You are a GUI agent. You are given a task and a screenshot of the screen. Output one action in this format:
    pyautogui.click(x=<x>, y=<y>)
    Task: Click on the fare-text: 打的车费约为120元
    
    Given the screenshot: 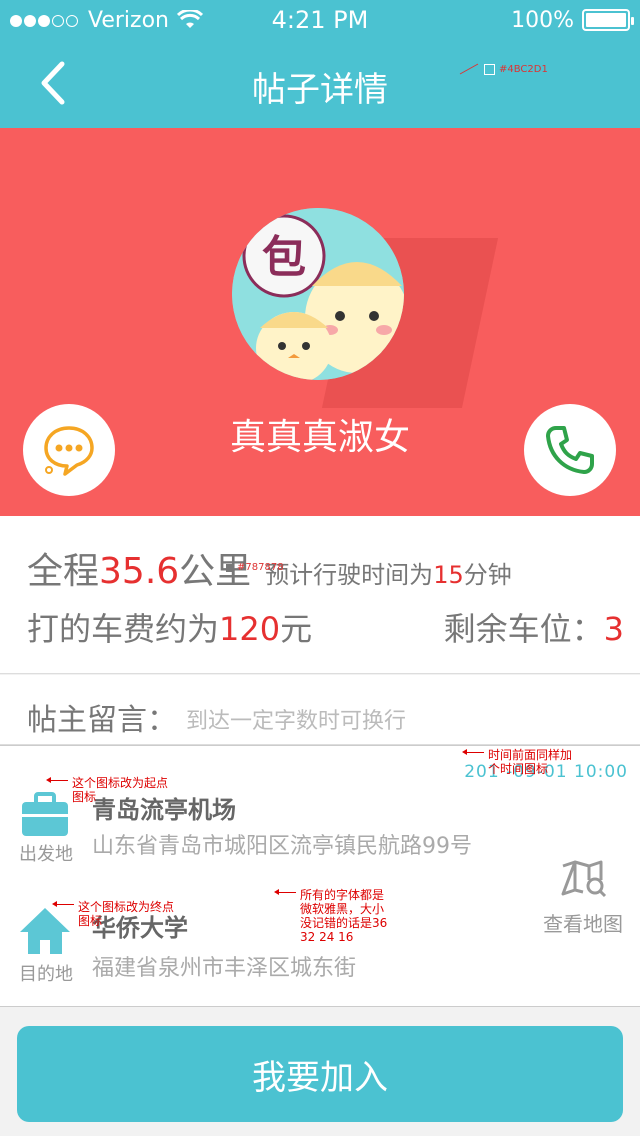 What is the action you would take?
    pyautogui.click(x=169, y=627)
    